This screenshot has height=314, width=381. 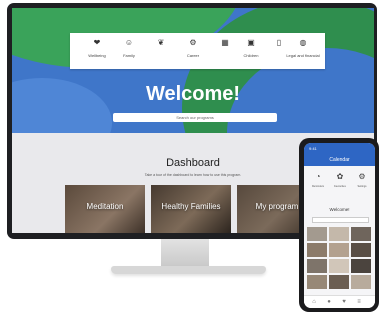 I want to click on leaf-icon: ❦, so click(x=161, y=42).